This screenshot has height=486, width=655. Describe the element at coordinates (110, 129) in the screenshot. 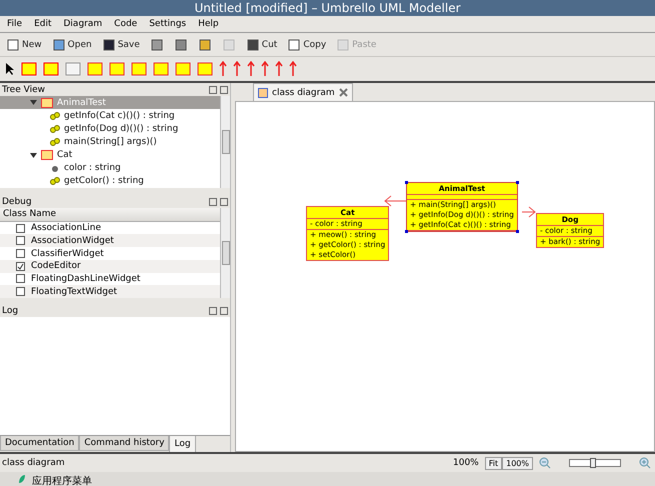

I see `tree-item: getInfo(Dog d)()() : string` at that location.